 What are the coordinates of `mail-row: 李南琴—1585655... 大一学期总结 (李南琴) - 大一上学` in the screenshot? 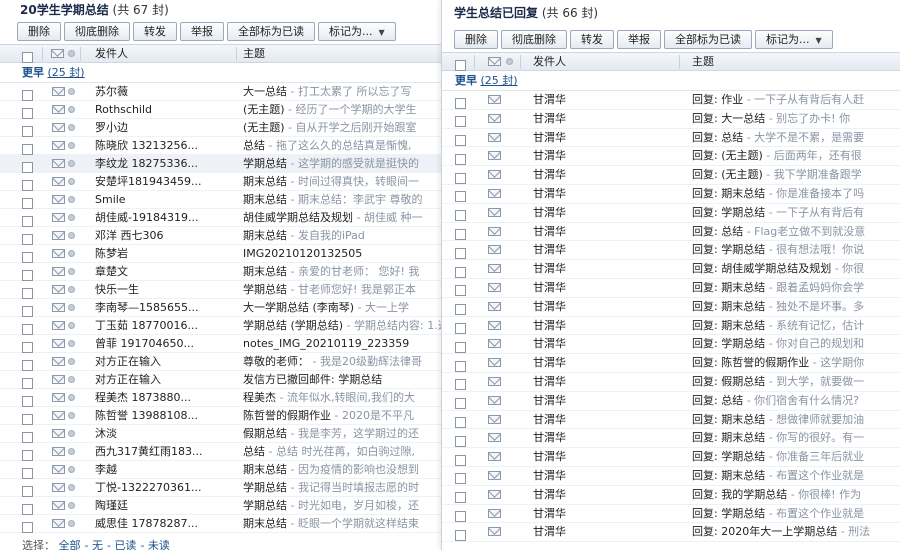 It's located at (222, 308).